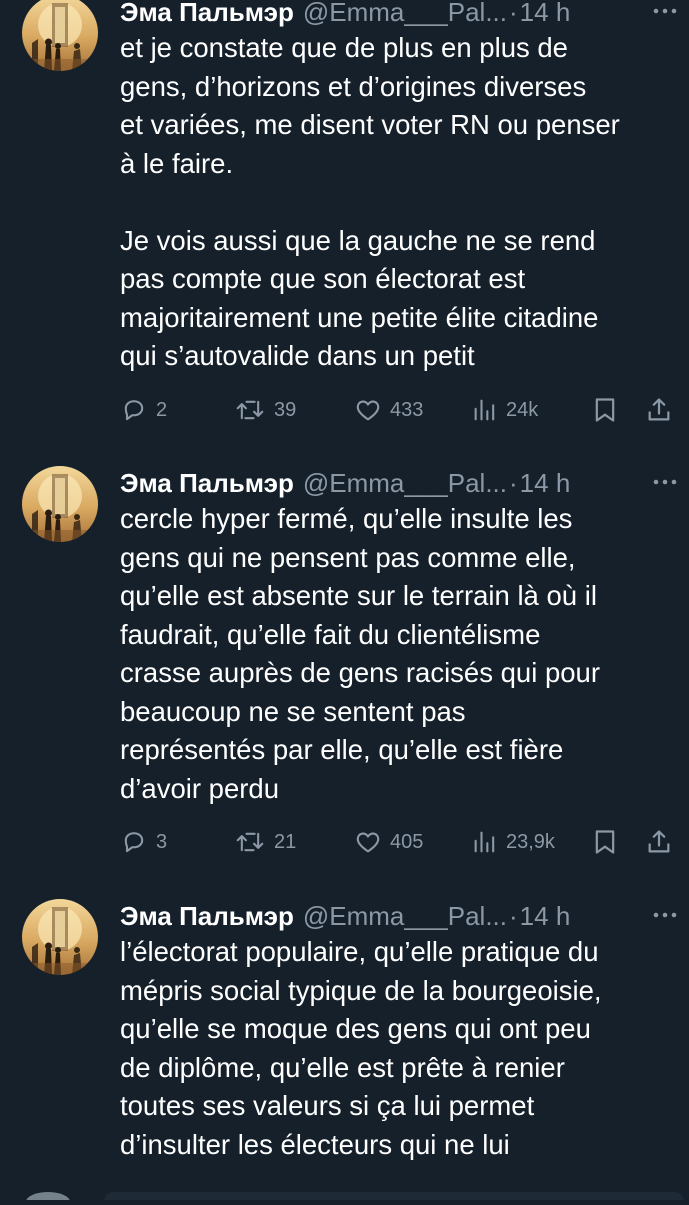 Image resolution: width=689 pixels, height=1205 pixels. What do you see at coordinates (344, 1195) in the screenshot?
I see `next-row-peek` at bounding box center [344, 1195].